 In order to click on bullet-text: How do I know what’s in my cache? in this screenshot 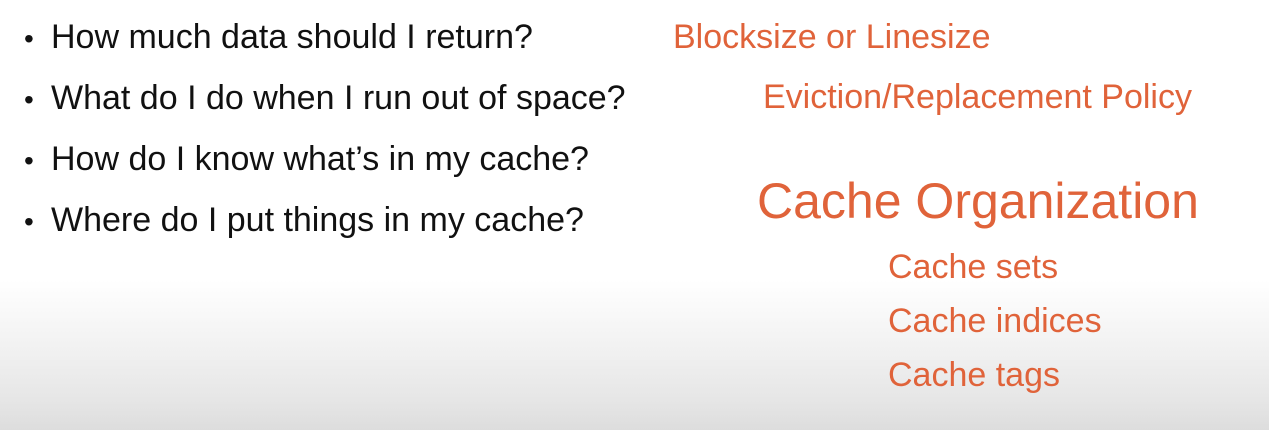, I will do `click(320, 159)`.